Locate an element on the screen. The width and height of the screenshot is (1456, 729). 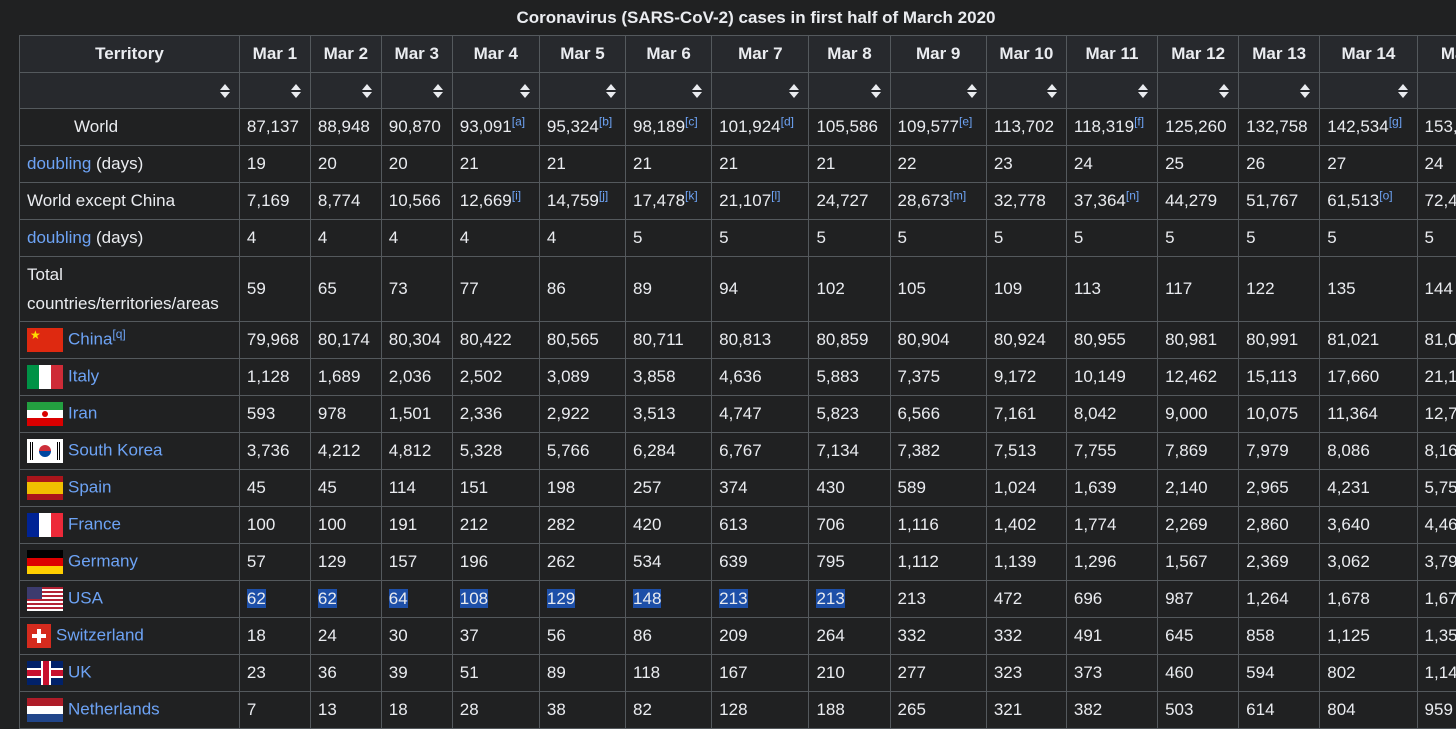
cell-value: 1,296 is located at coordinates (1095, 561).